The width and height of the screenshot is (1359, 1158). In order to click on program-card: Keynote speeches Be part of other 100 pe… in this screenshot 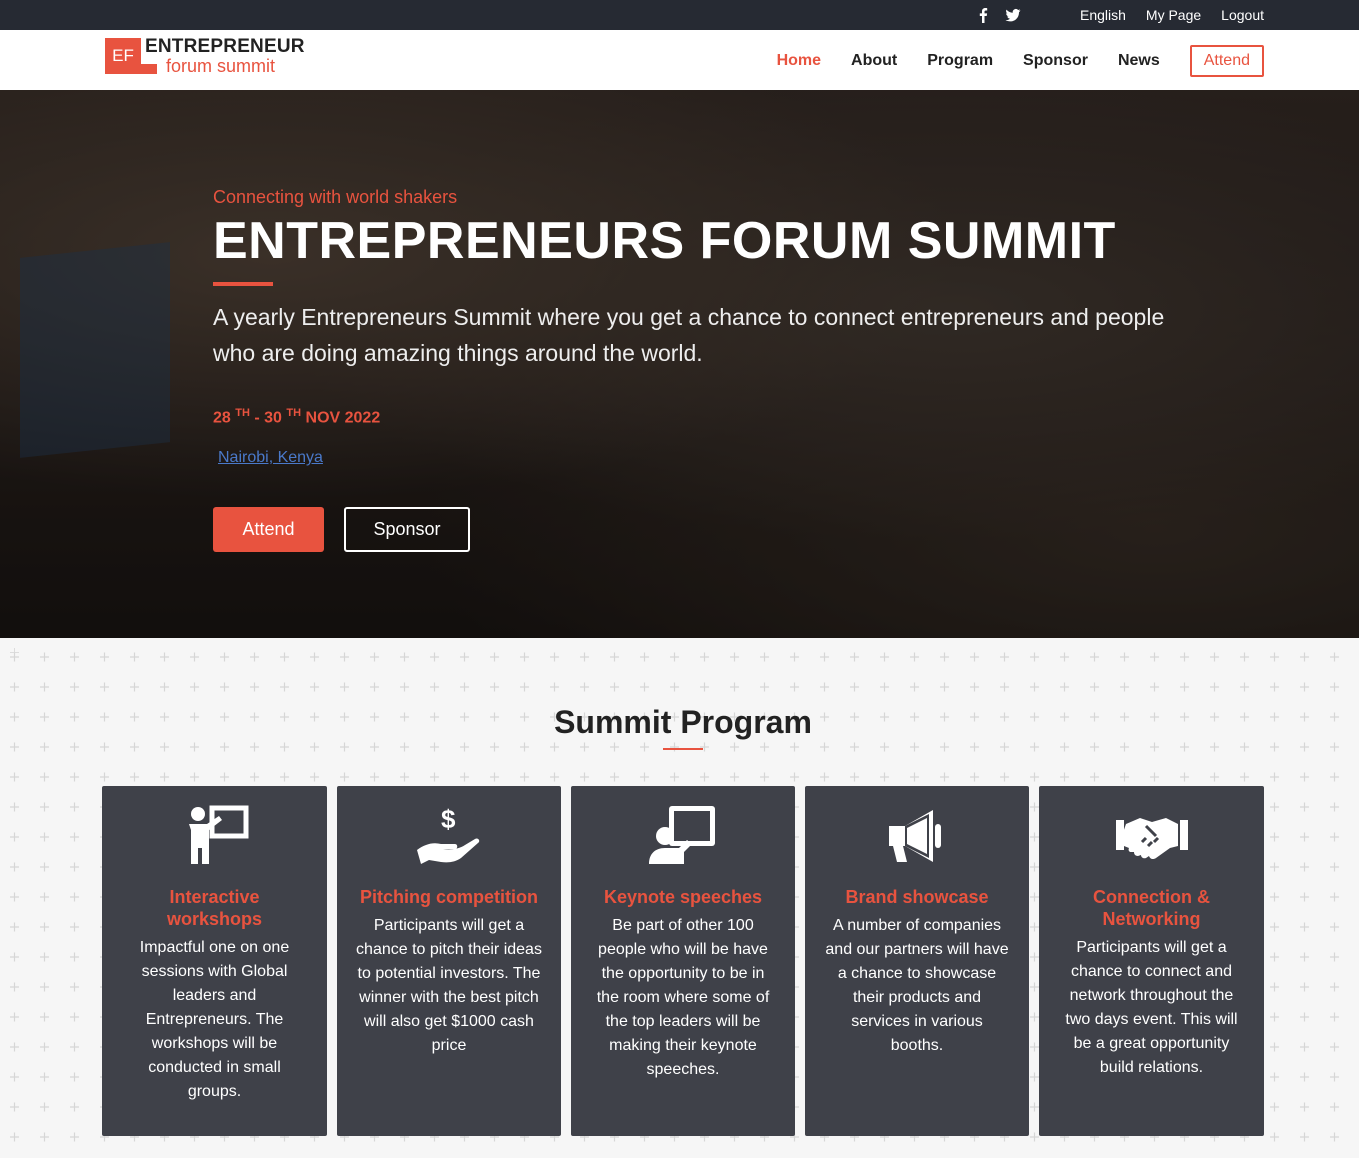, I will do `click(683, 961)`.